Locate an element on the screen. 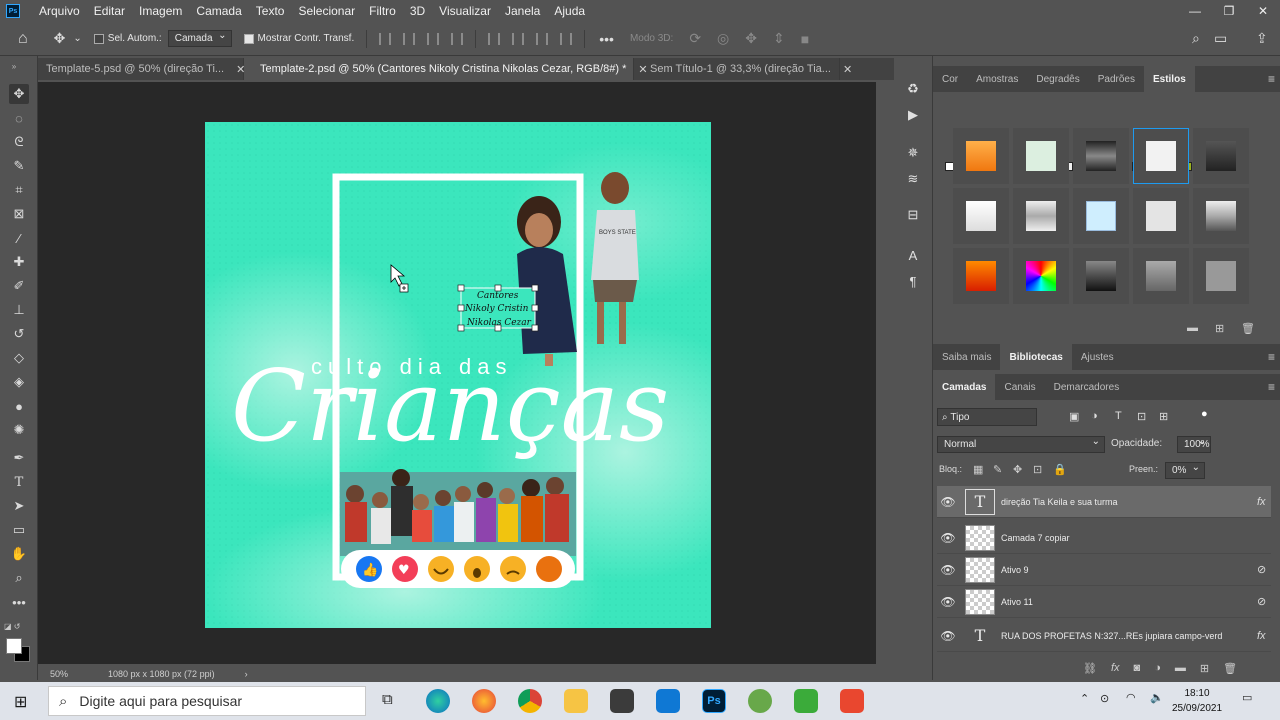  style-dark-gradient is located at coordinates (1101, 156).